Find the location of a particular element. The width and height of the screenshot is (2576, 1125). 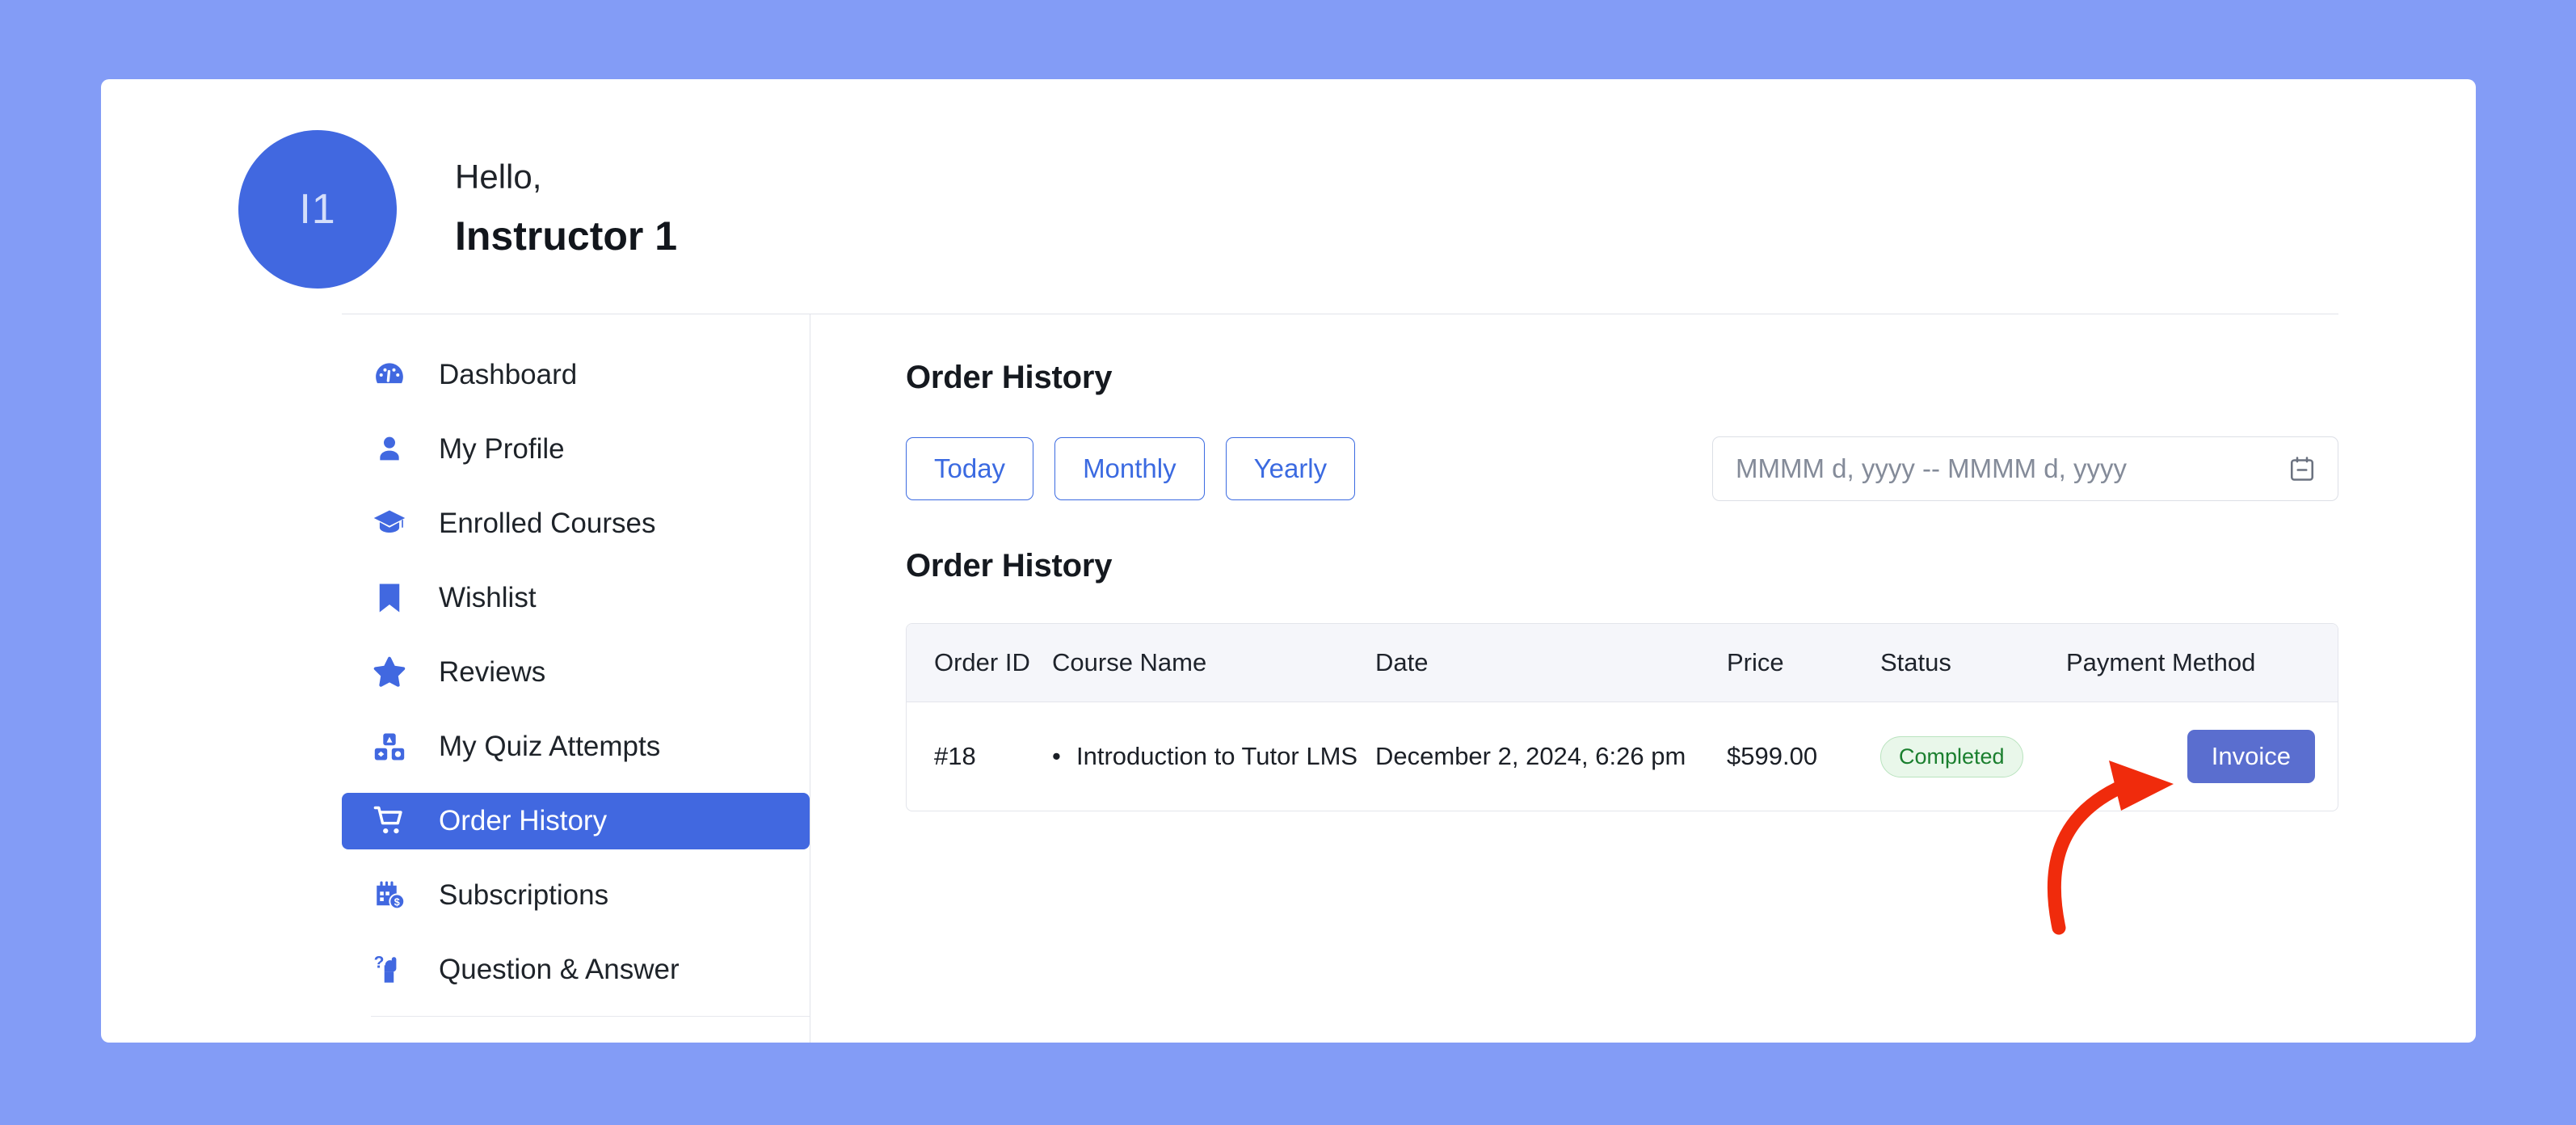

sidebar-item-order-history: Order History is located at coordinates (576, 821).